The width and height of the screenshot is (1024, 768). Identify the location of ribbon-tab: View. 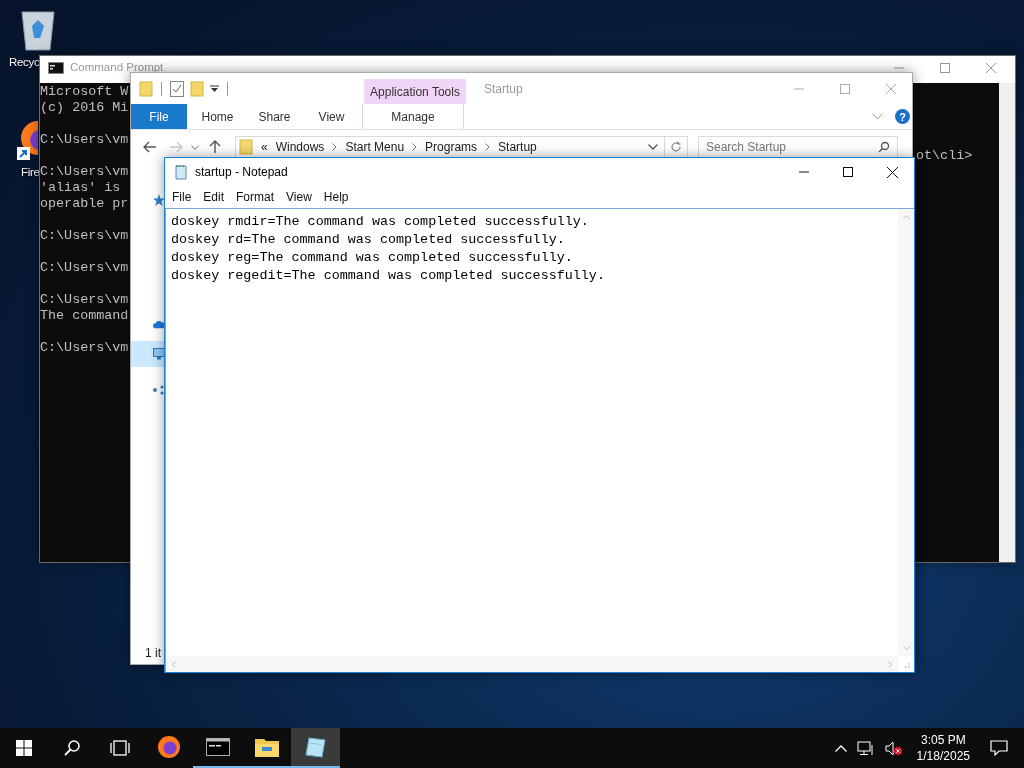
(331, 116).